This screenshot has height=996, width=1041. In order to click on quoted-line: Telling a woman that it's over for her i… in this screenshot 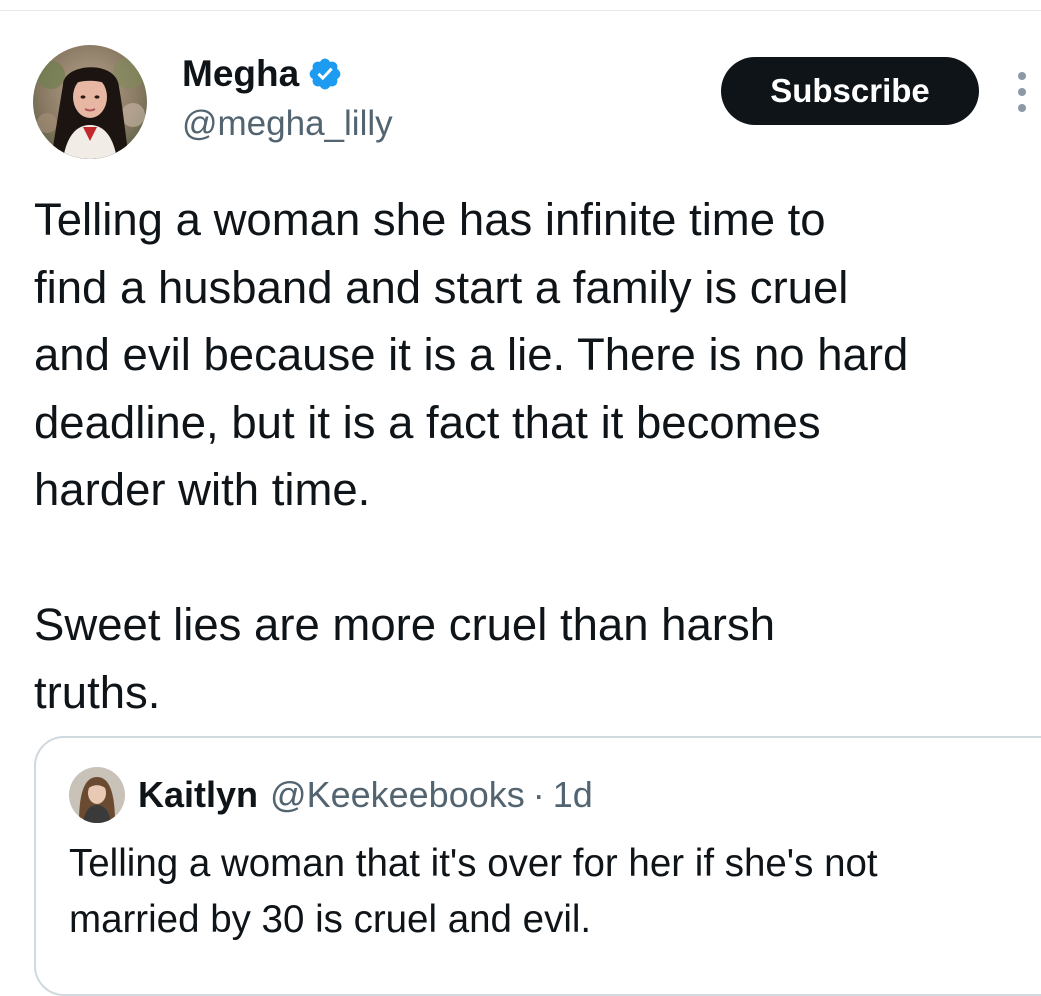, I will do `click(473, 863)`.